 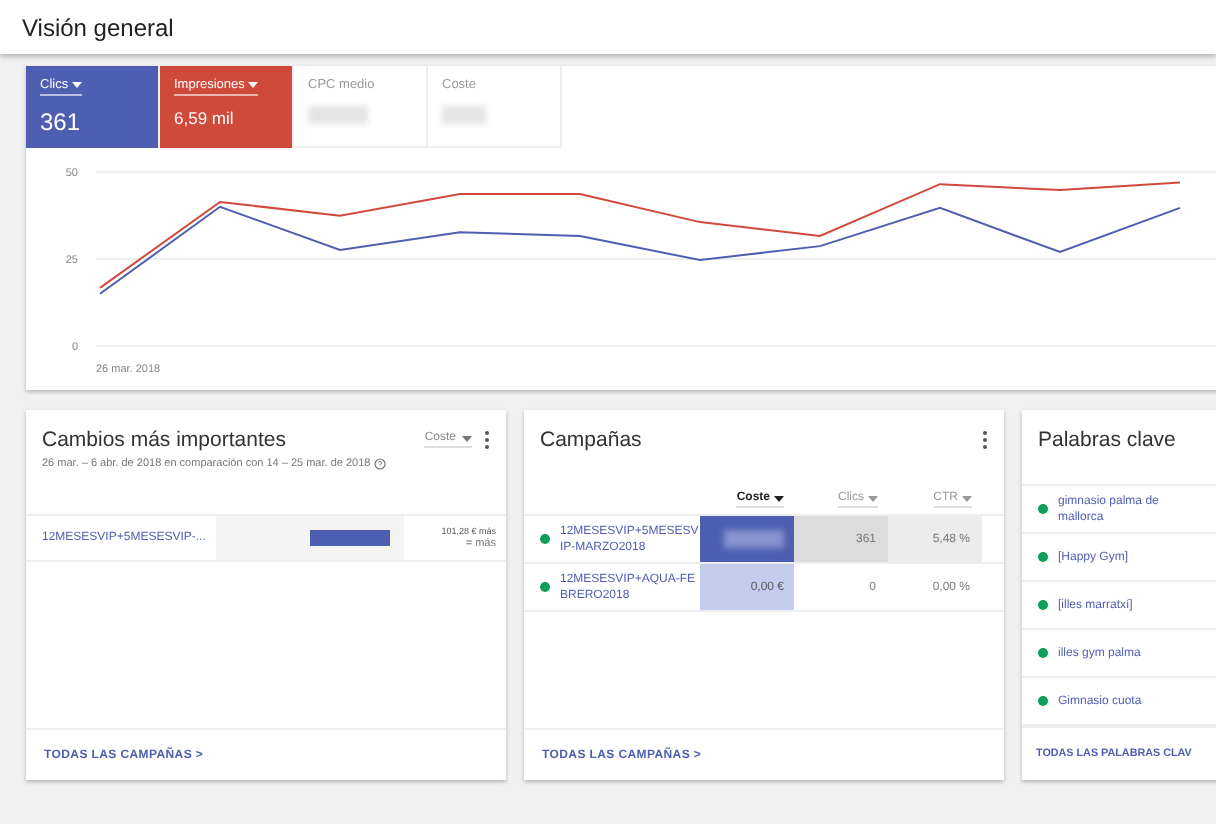 I want to click on card-title: Palabras clave, so click(x=1108, y=440).